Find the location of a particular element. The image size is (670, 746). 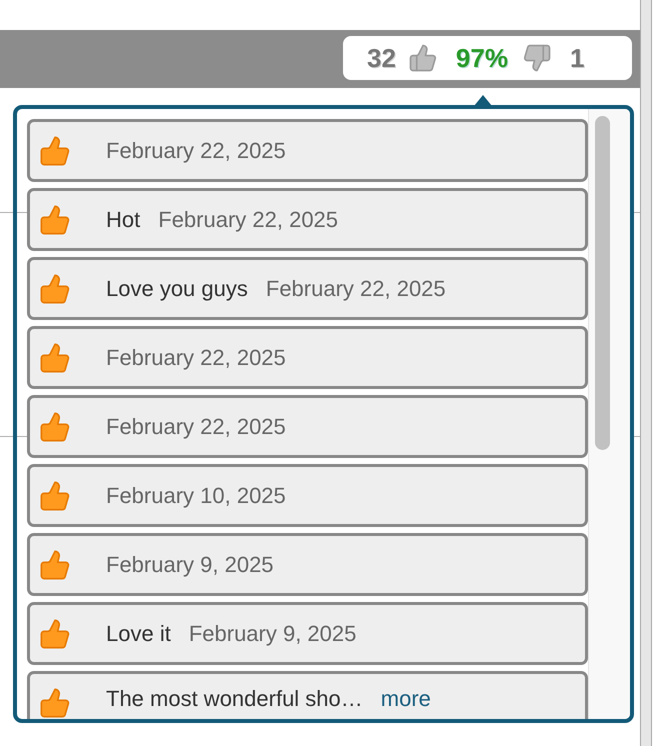

approval-percent: 97% is located at coordinates (482, 58).